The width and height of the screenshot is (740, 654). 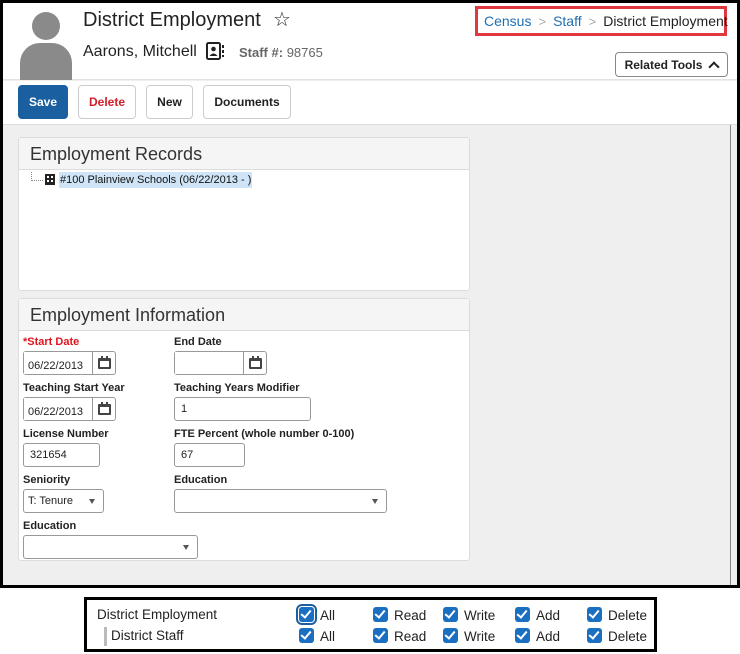 I want to click on action-toolbar: Save Delete New Documents, so click(x=370, y=103).